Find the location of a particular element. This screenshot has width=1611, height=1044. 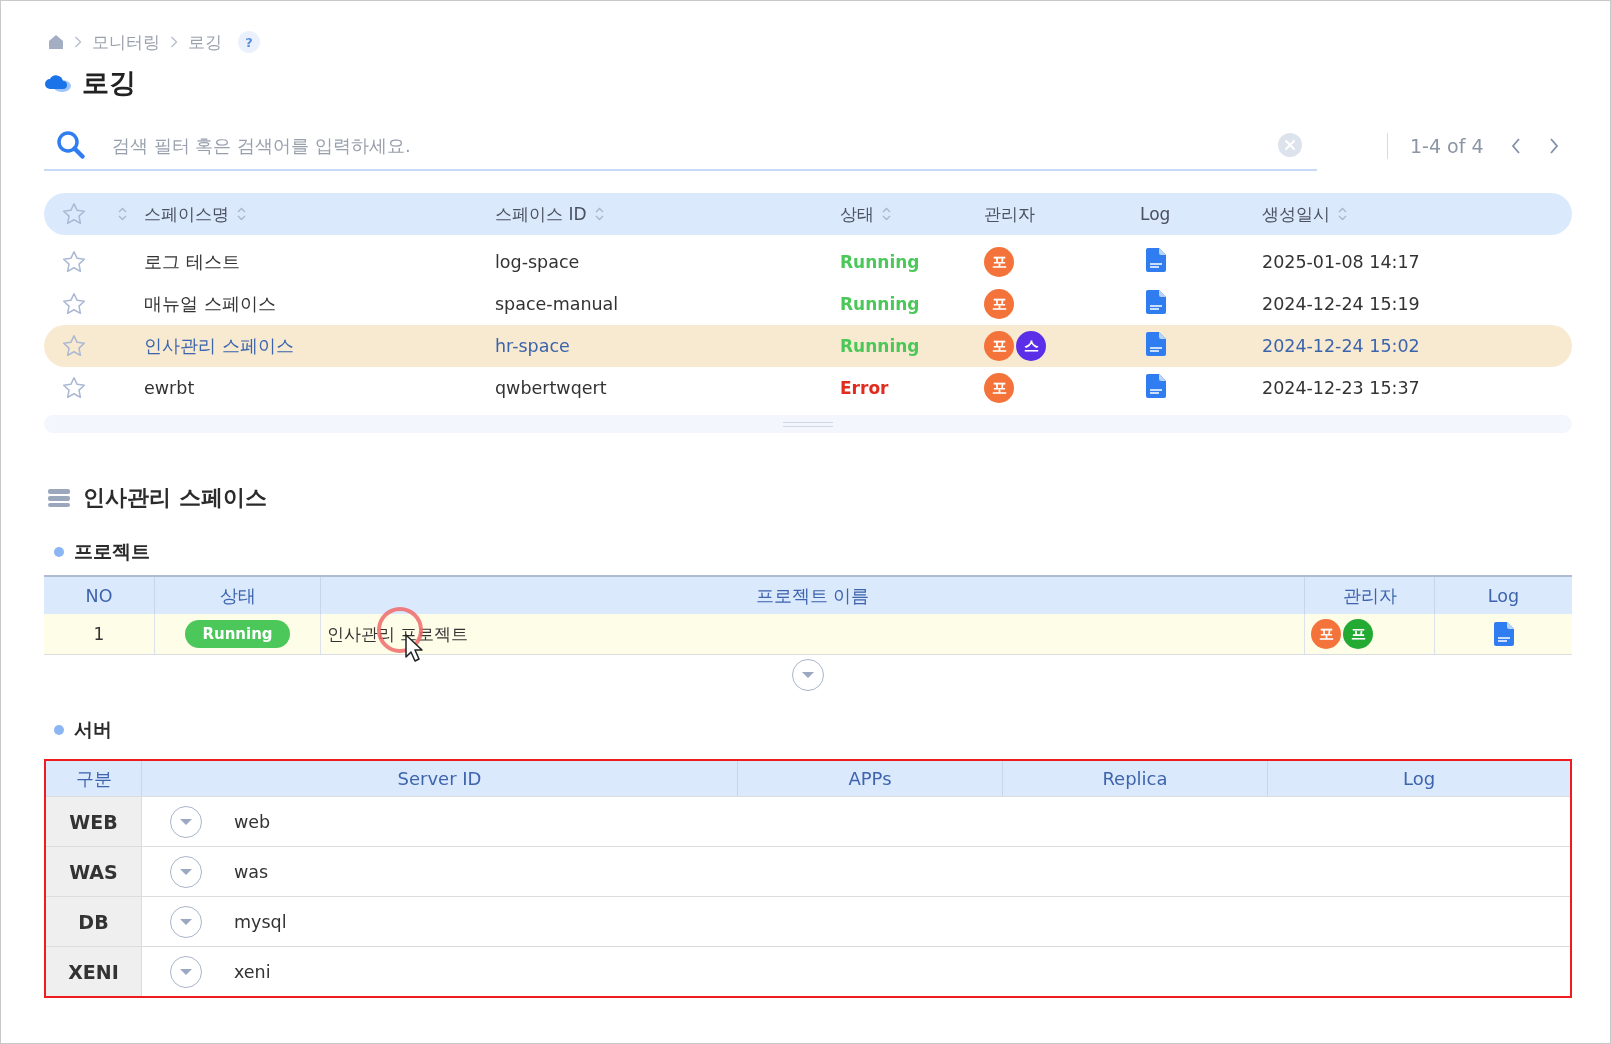

subsection-title: 프로젝트 is located at coordinates (112, 551).